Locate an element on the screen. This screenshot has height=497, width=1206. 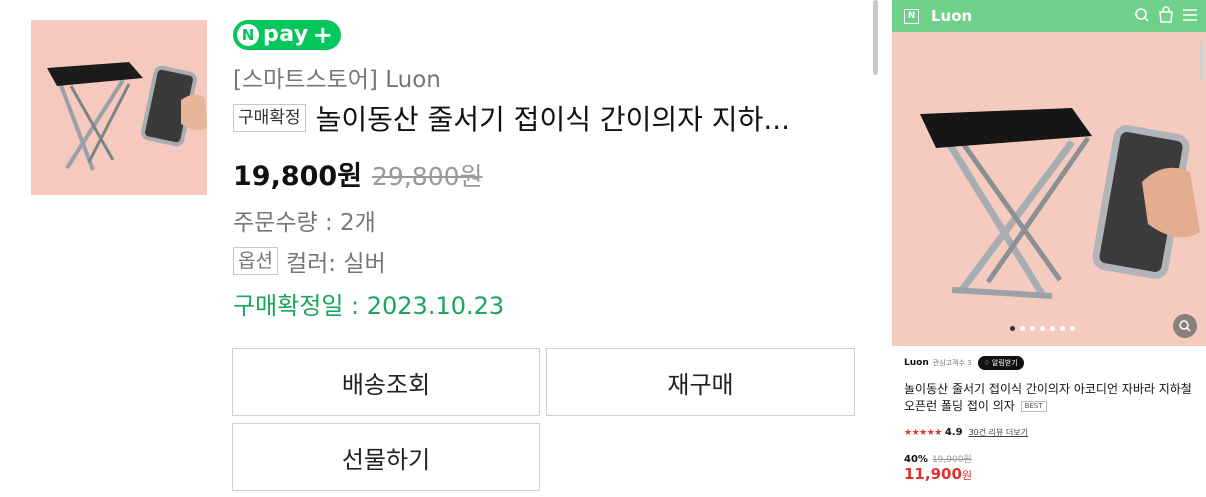
npay-plus-badge: N pay + is located at coordinates (287, 35).